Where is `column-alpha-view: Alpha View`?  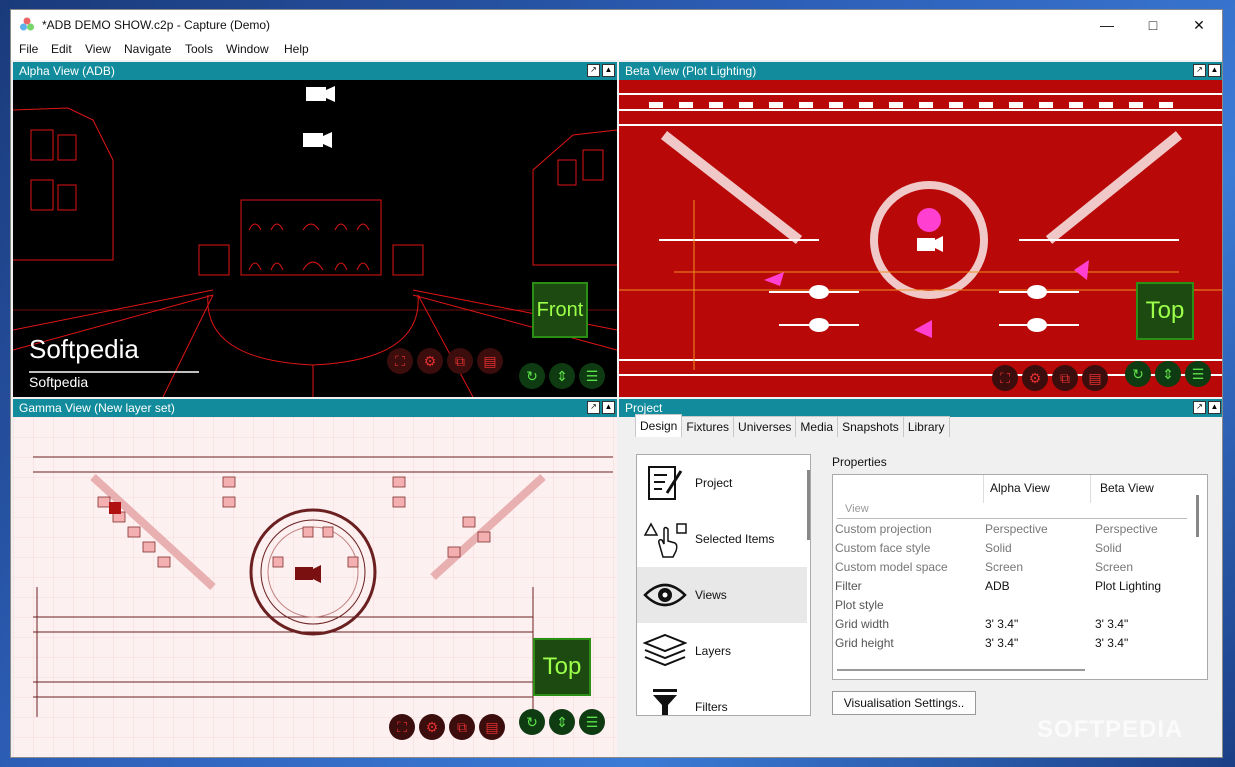 column-alpha-view: Alpha View is located at coordinates (1020, 488).